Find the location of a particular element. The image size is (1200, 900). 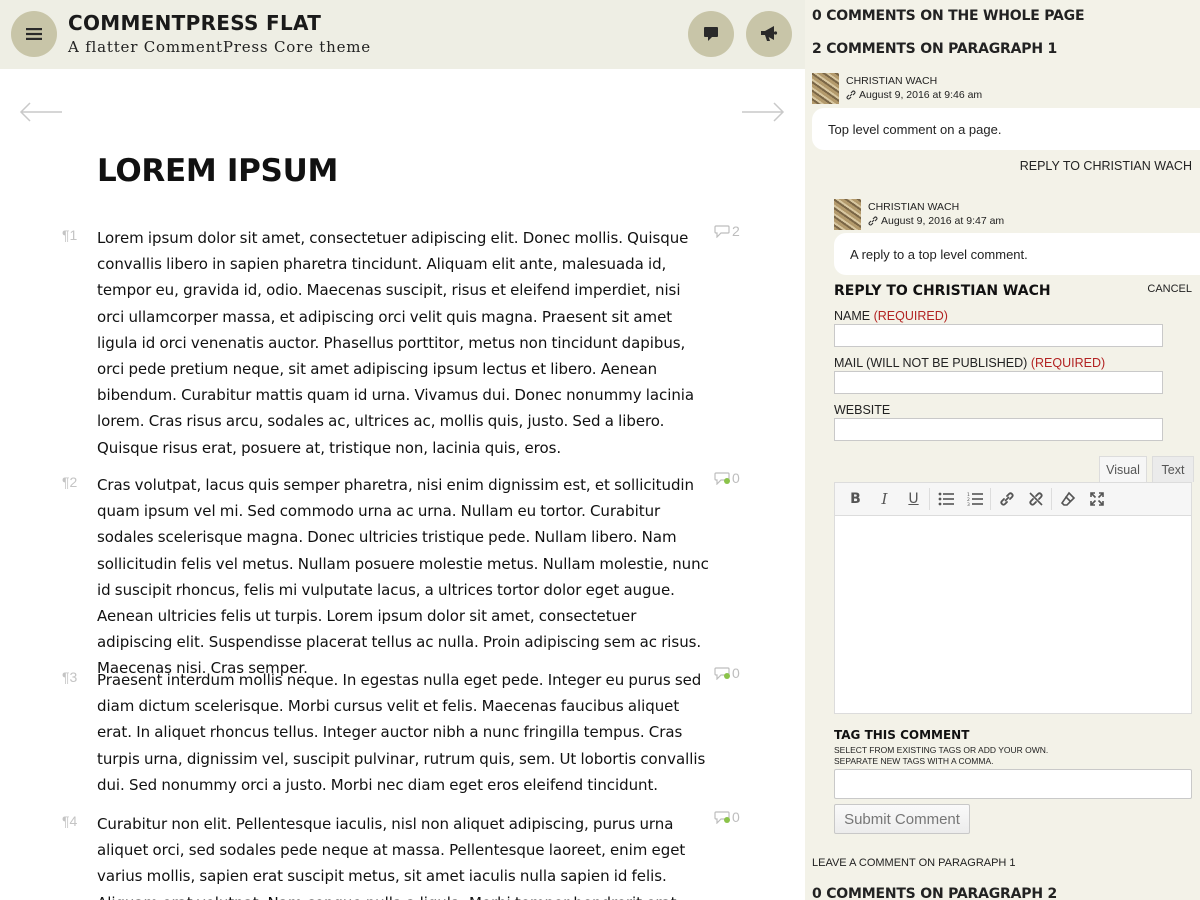

left-arrow-icon is located at coordinates (41, 112).